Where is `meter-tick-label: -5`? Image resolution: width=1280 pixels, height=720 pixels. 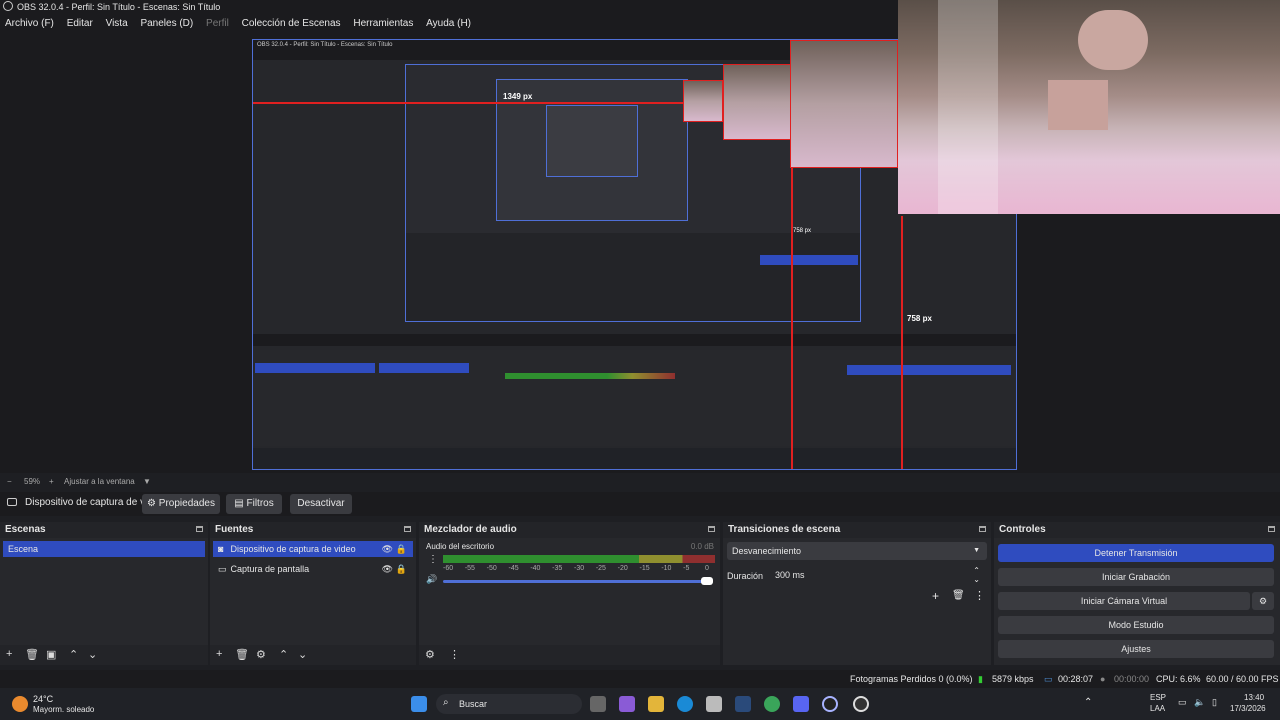
meter-tick-label: -5 is located at coordinates (686, 568).